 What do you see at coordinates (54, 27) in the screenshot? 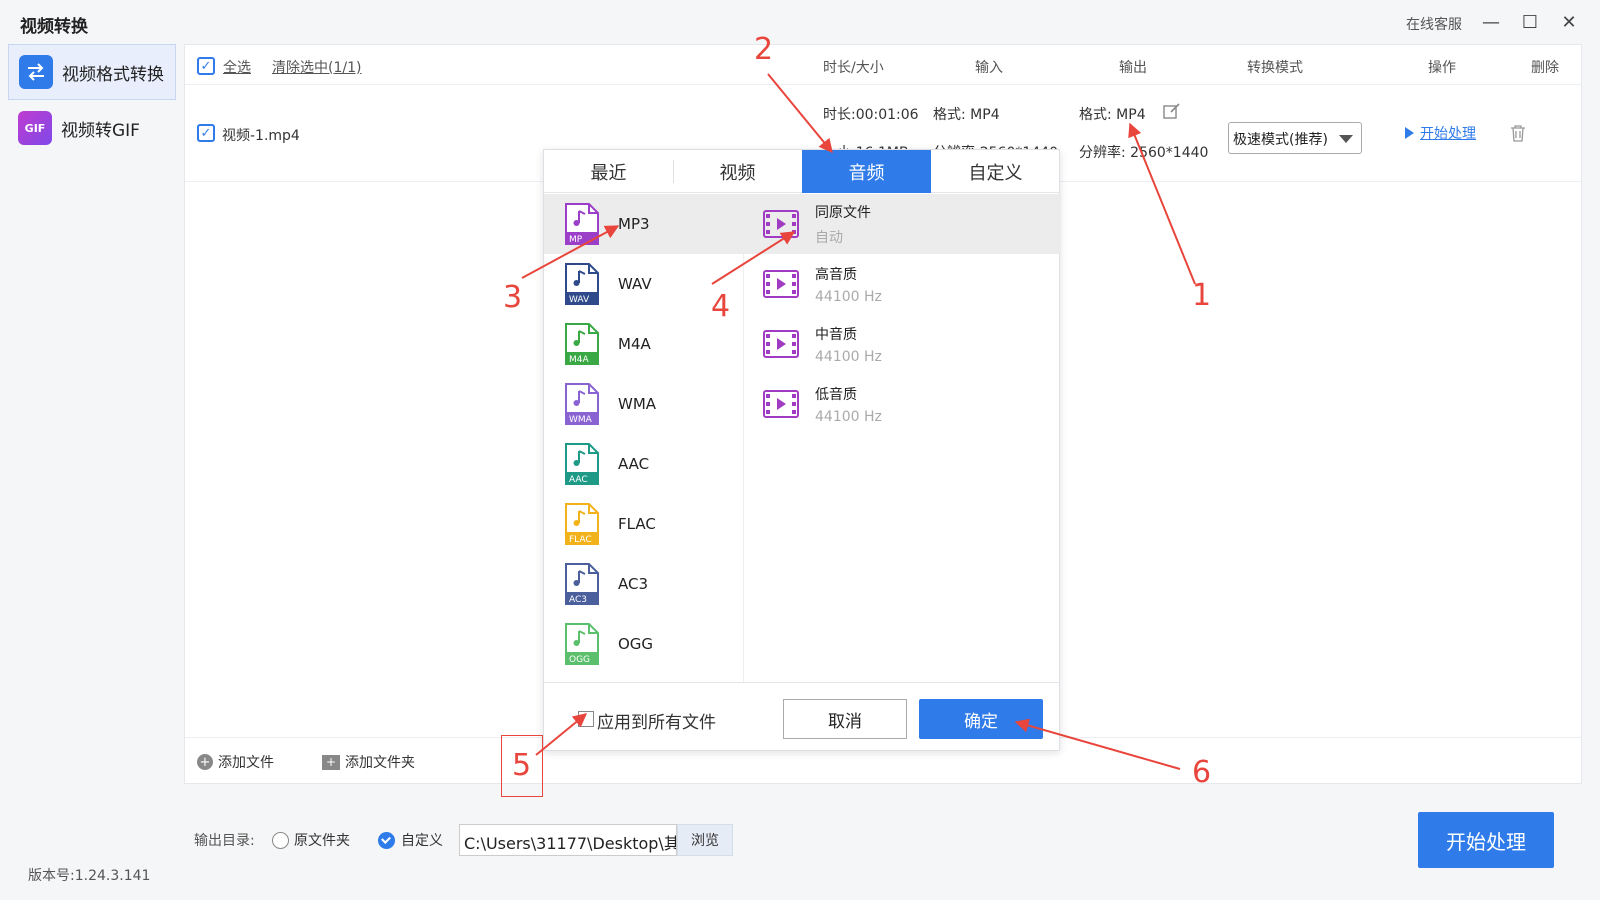
I see `app-title: 视频转换` at bounding box center [54, 27].